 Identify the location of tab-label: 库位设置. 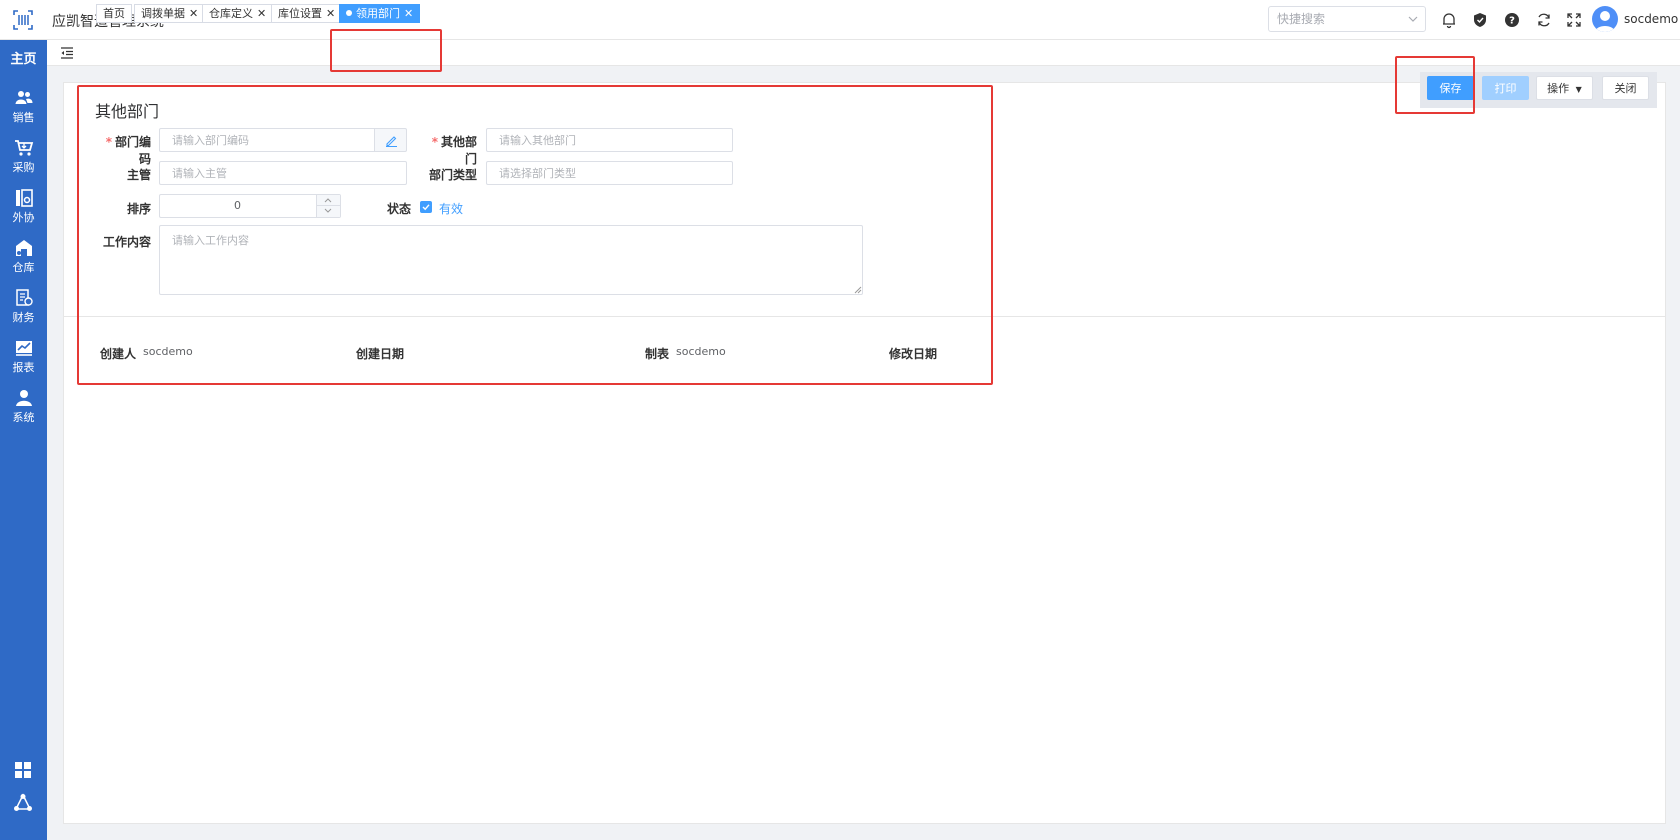
(300, 13).